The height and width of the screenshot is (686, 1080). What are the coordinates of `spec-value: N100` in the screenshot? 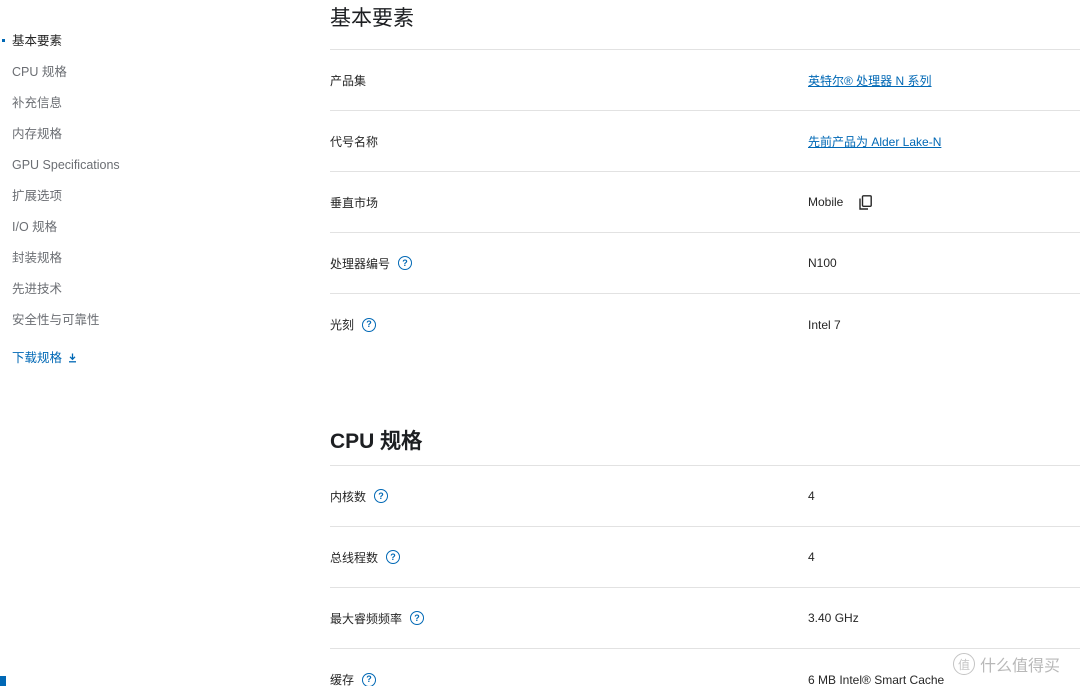 It's located at (822, 263).